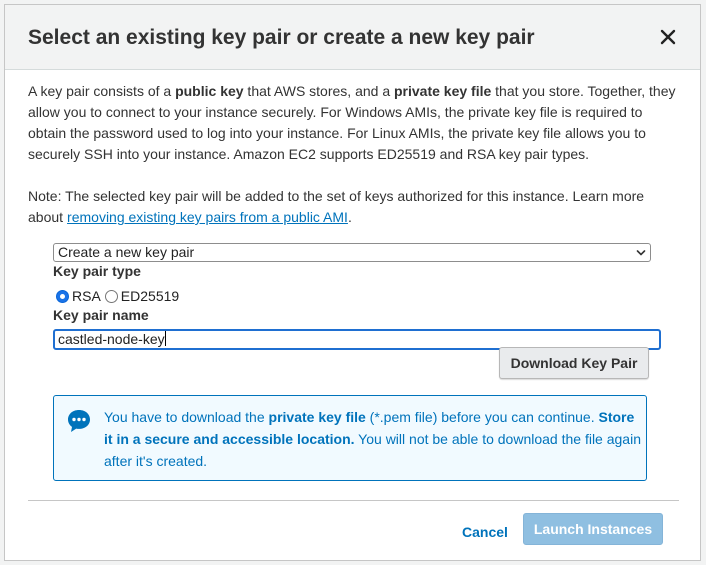  I want to click on speech-bubble-icon, so click(79, 421).